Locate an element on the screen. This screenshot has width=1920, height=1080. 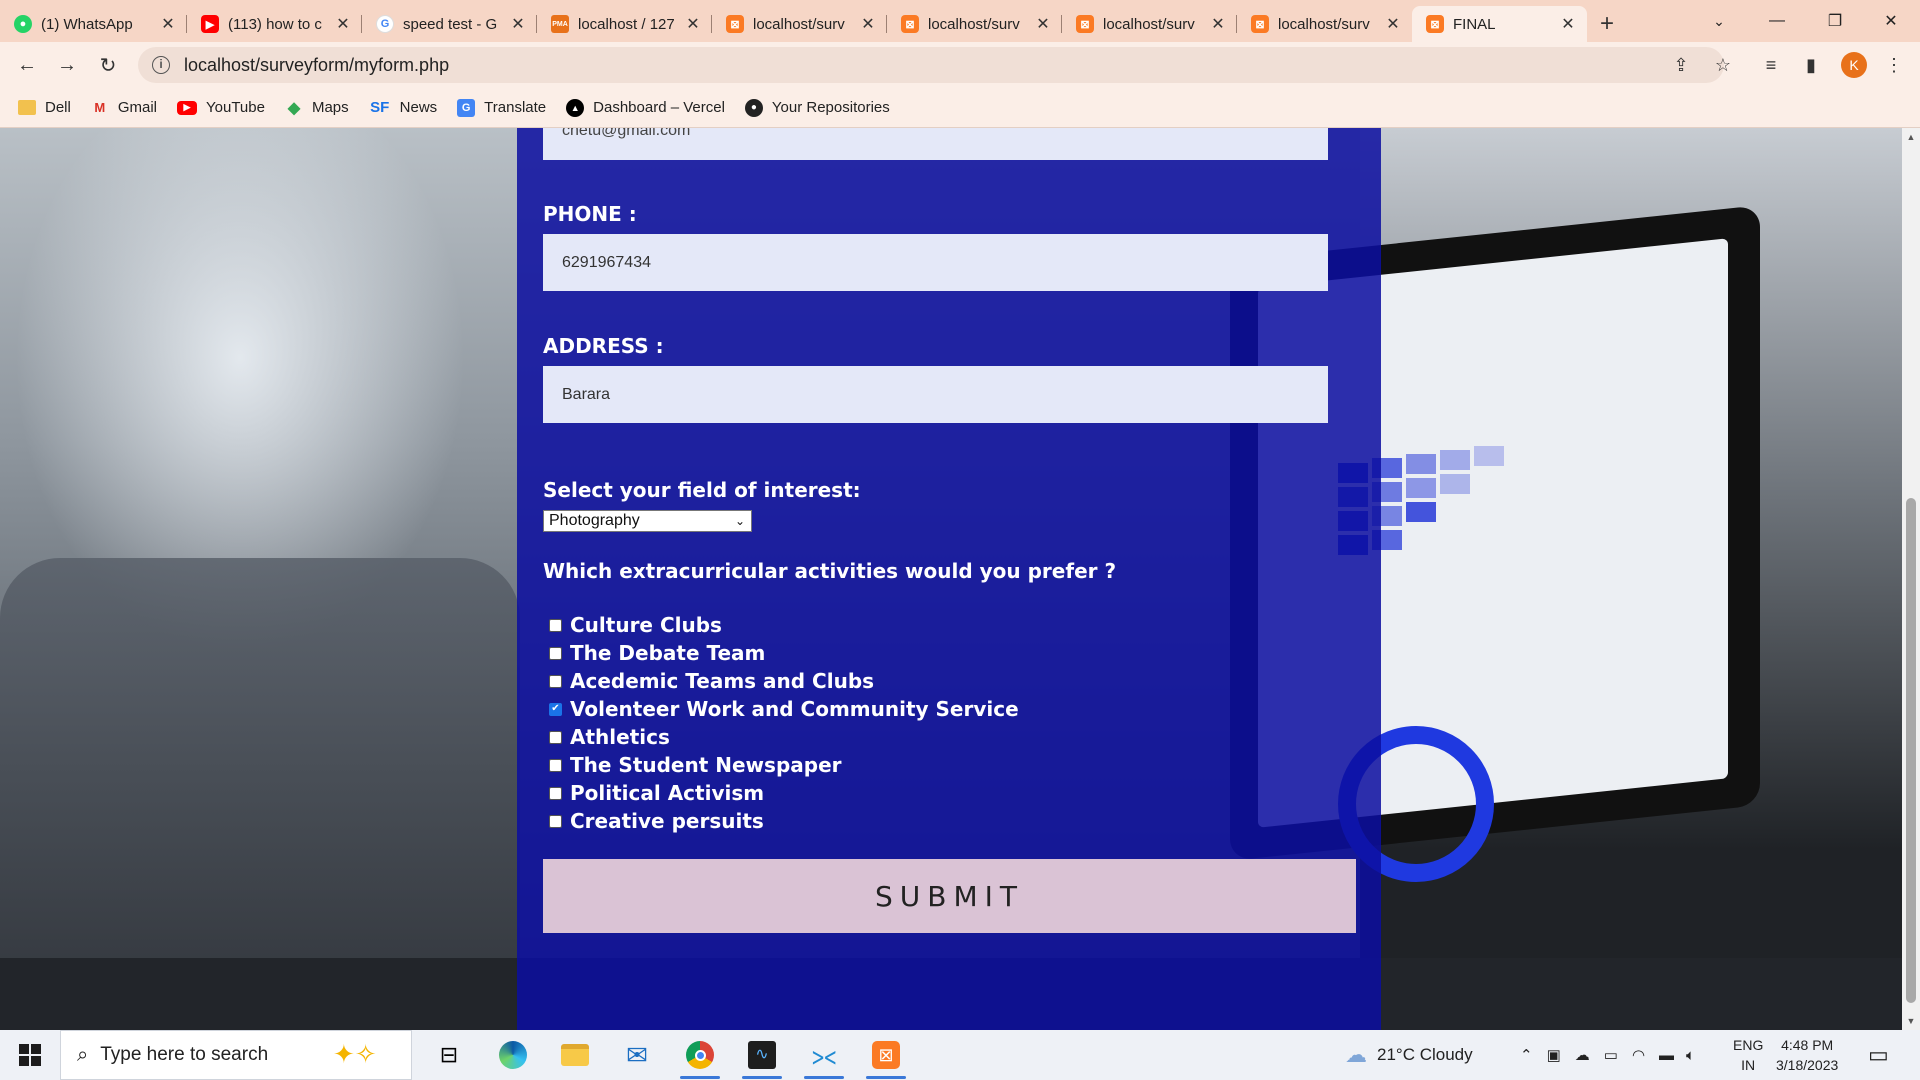
search-icon: ⌕ is located at coordinates (83, 1054).